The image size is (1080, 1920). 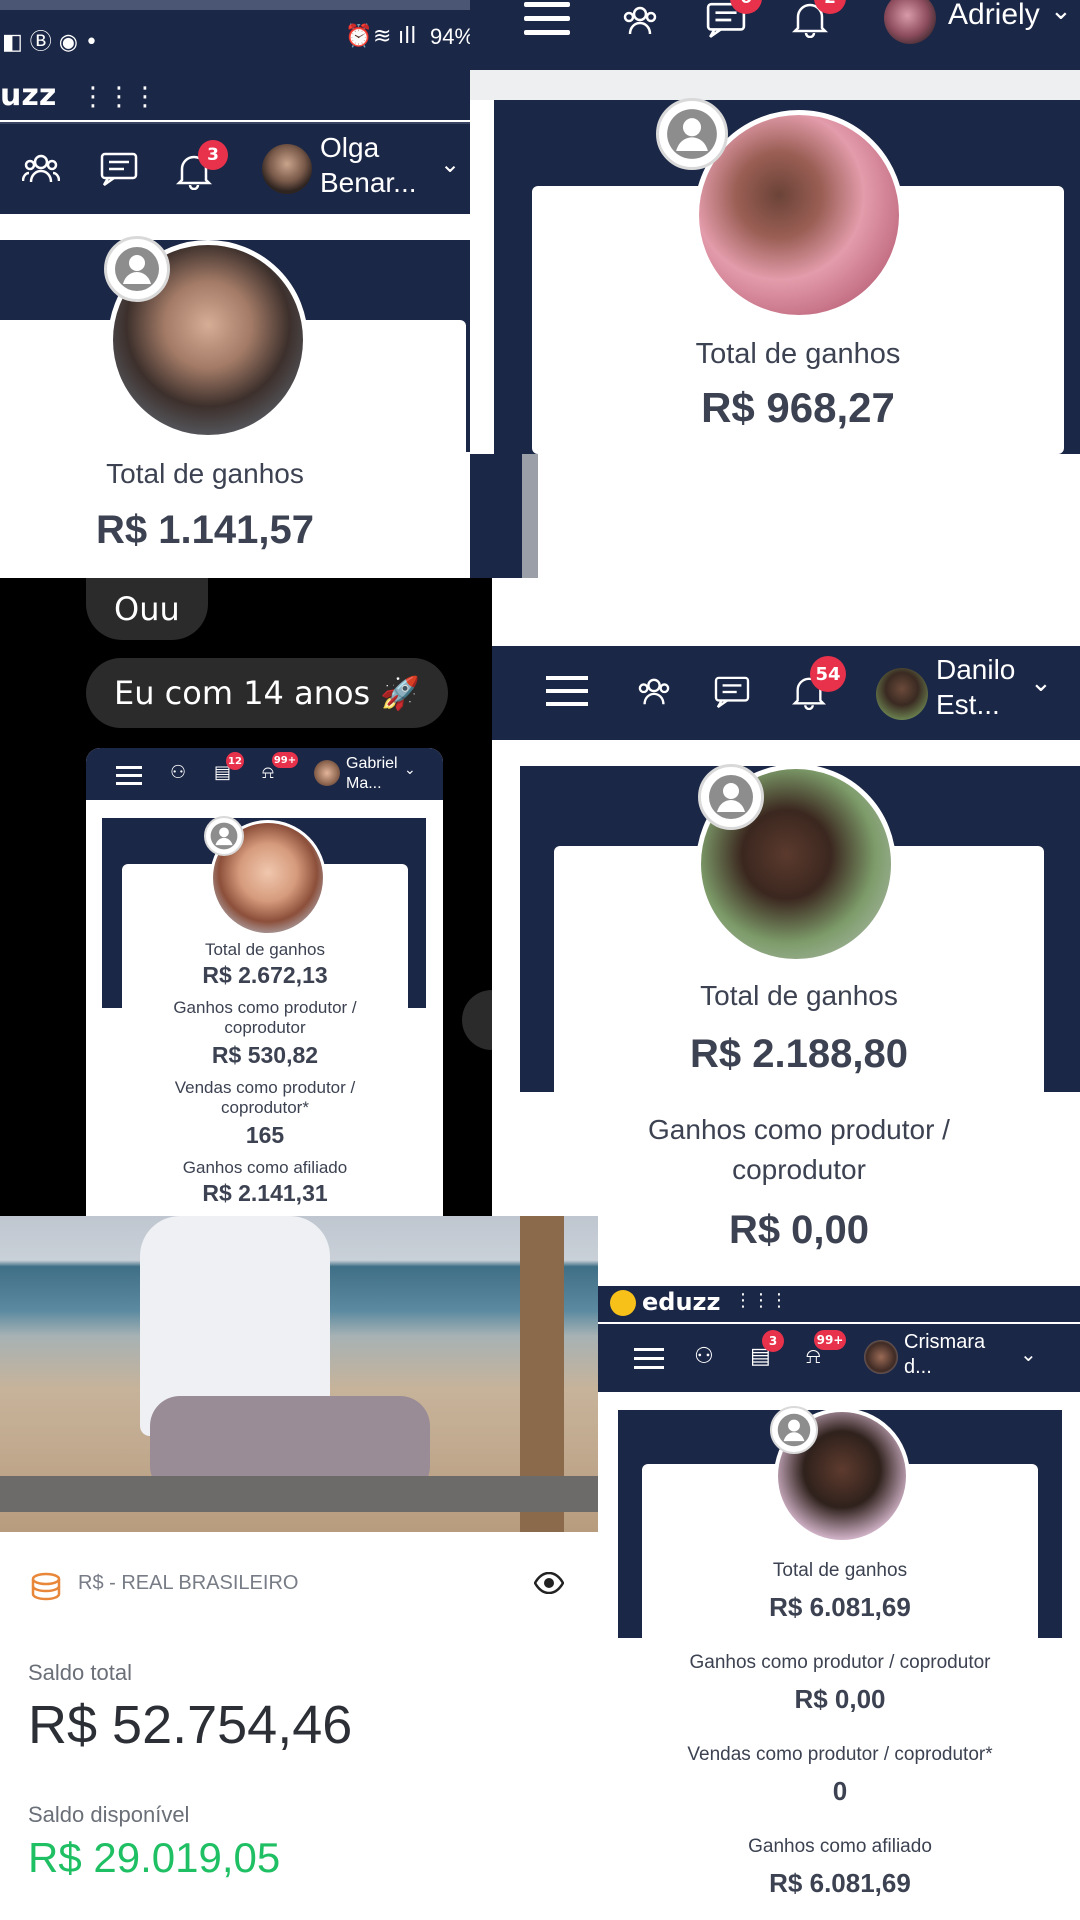 I want to click on message-badge: 12, so click(x=235, y=761).